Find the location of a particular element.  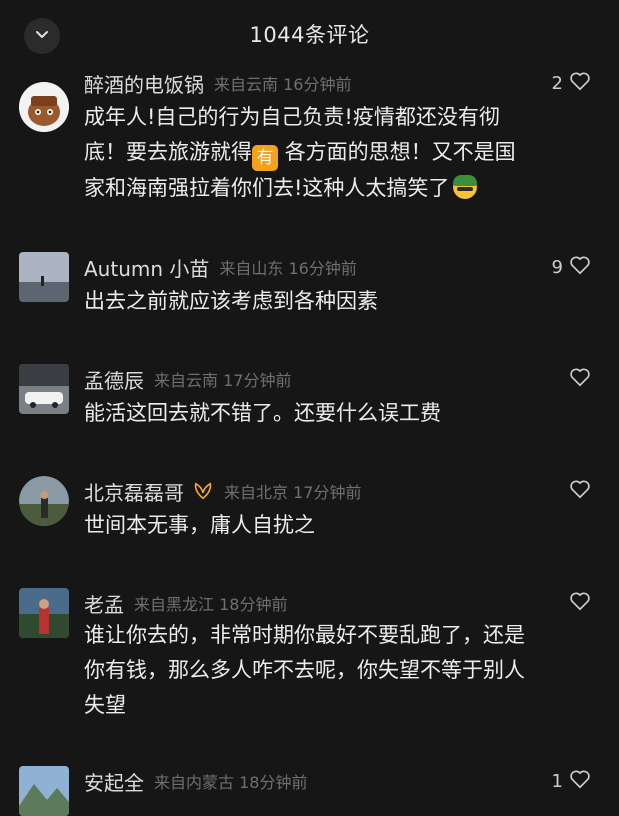

comment-author: 安起全 is located at coordinates (114, 781).